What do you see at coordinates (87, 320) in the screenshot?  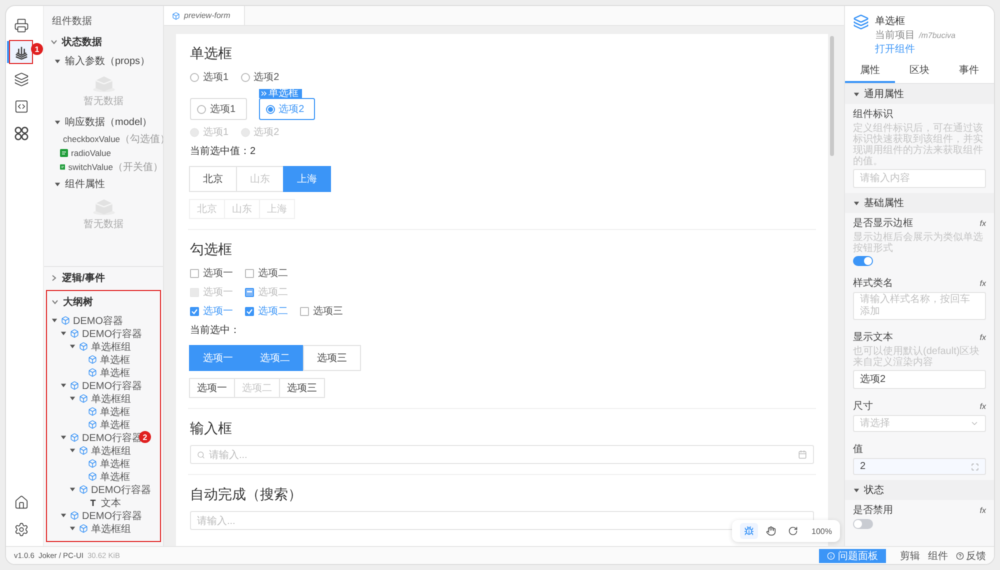 I see `tree-item: DEMO容器` at bounding box center [87, 320].